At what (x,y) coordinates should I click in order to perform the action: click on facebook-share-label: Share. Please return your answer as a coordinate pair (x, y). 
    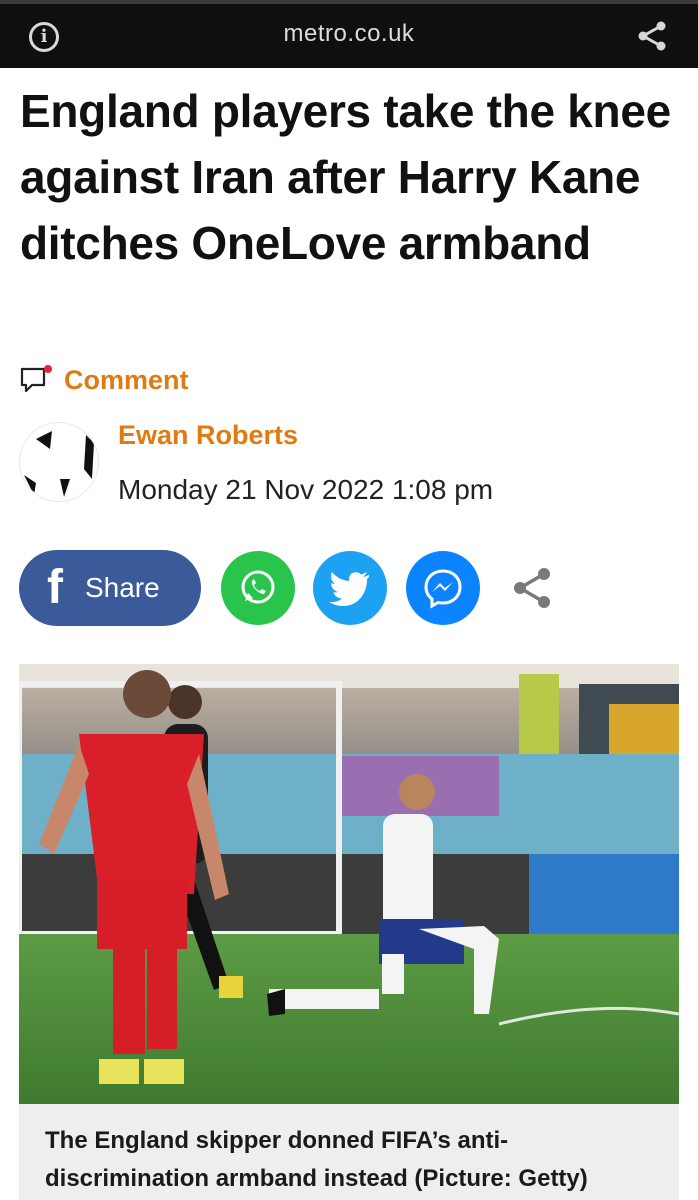
    Looking at the image, I should click on (122, 587).